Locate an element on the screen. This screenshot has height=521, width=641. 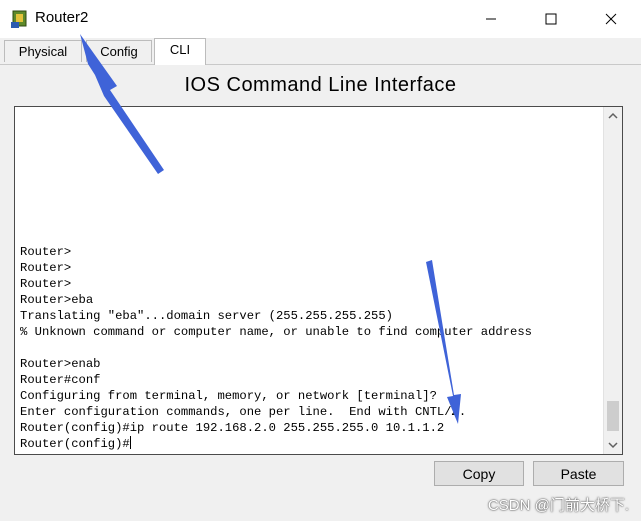
console-line: Router>enab is located at coordinates (60, 364).